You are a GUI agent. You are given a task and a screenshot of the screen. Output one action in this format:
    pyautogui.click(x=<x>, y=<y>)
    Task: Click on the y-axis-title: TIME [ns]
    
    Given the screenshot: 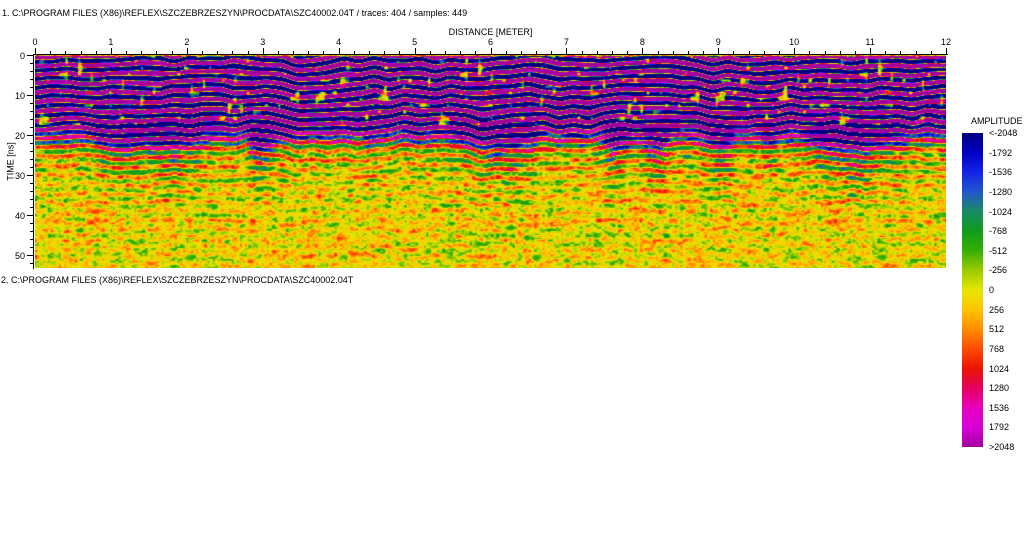 What is the action you would take?
    pyautogui.click(x=10, y=161)
    